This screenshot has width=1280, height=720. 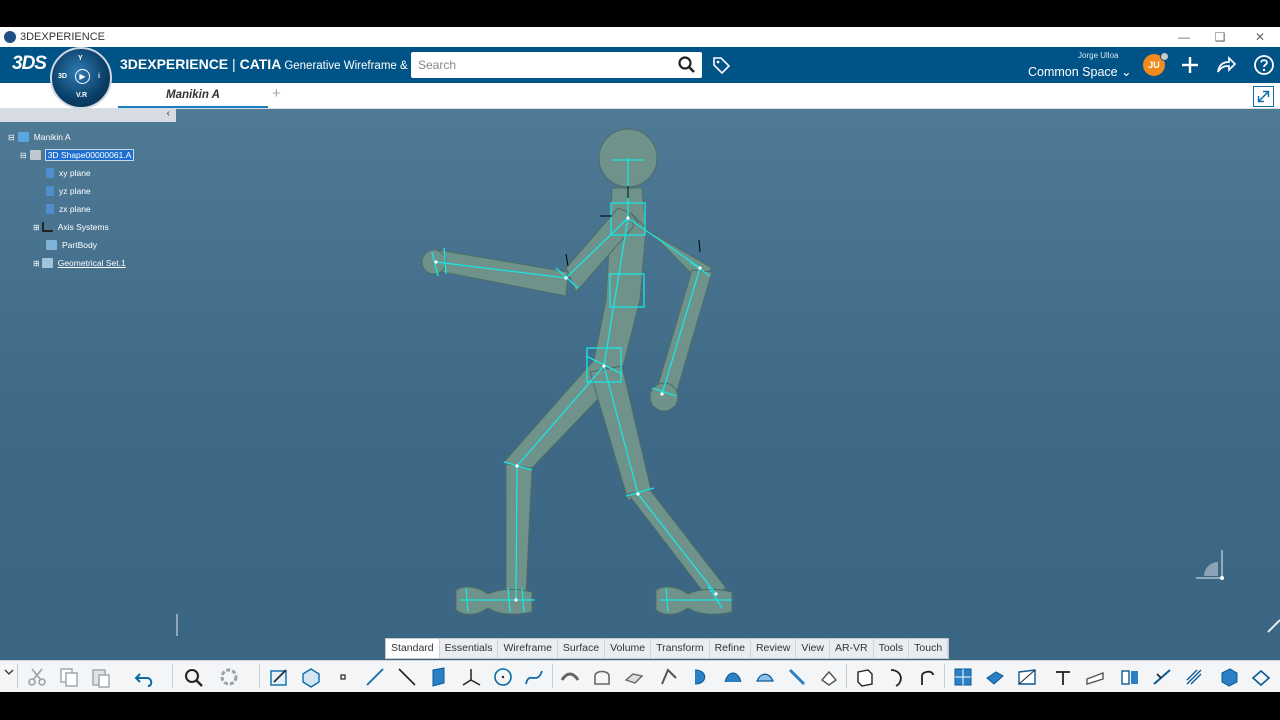 I want to click on polyline-icon, so click(x=407, y=677).